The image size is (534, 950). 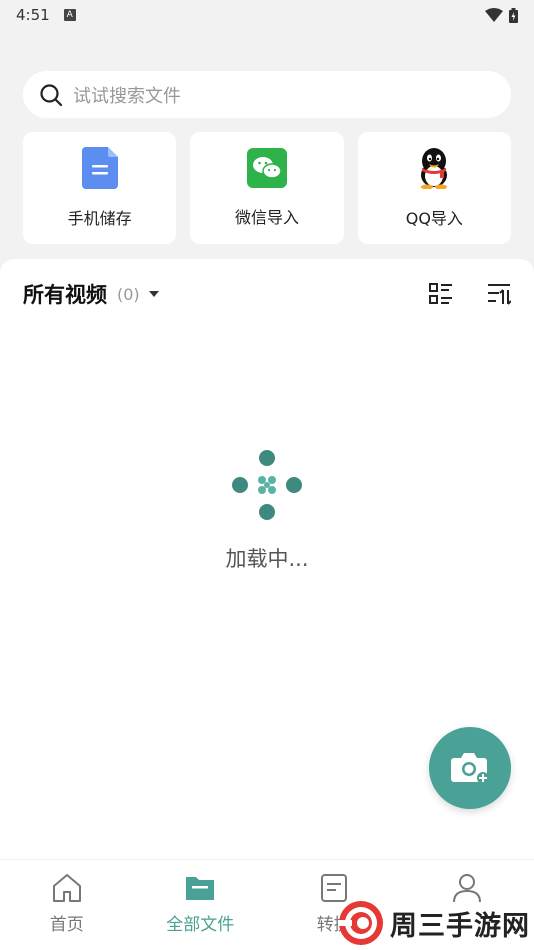 I want to click on phone-storage-label: 手机储存, so click(x=99, y=218).